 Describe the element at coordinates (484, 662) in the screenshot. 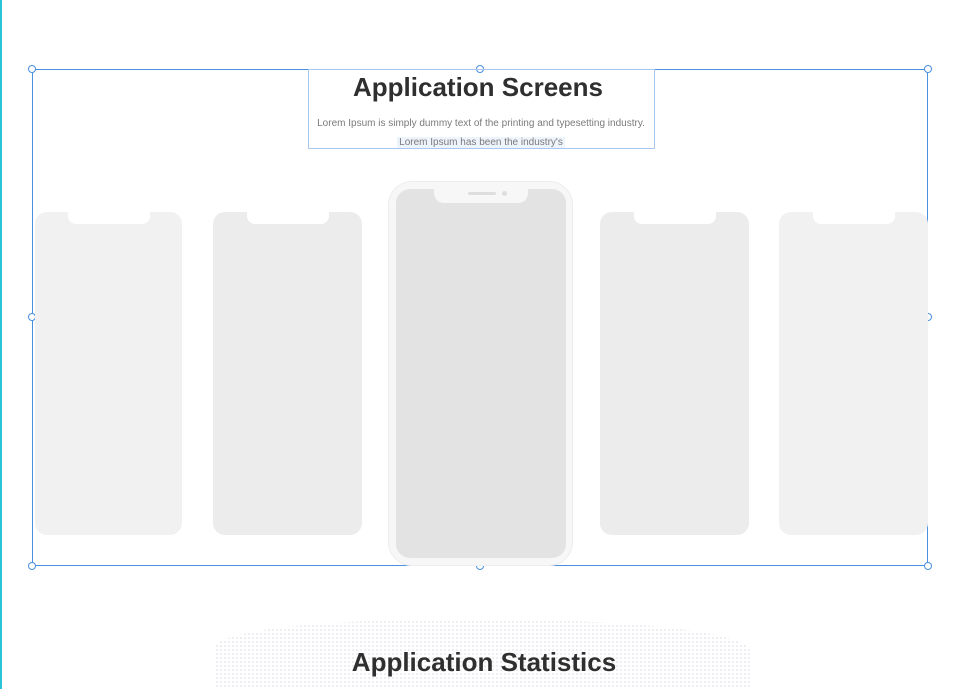

I see `section-title-statistics: Application Statistics` at that location.